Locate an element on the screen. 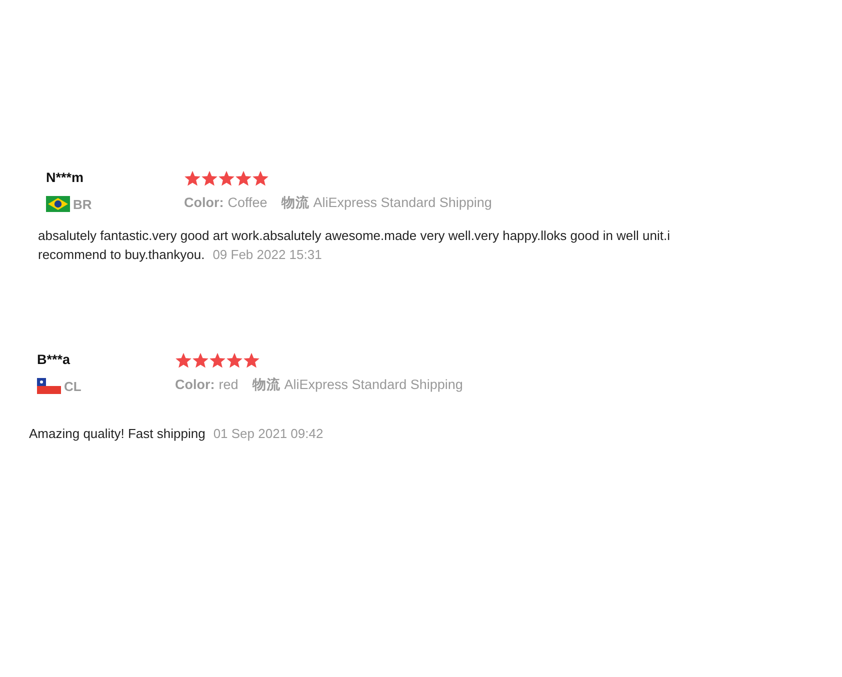 The width and height of the screenshot is (842, 677). review-text: Amazing quality! Fast shipping 01 Sep 2021 09:42 is located at coordinates (176, 434).